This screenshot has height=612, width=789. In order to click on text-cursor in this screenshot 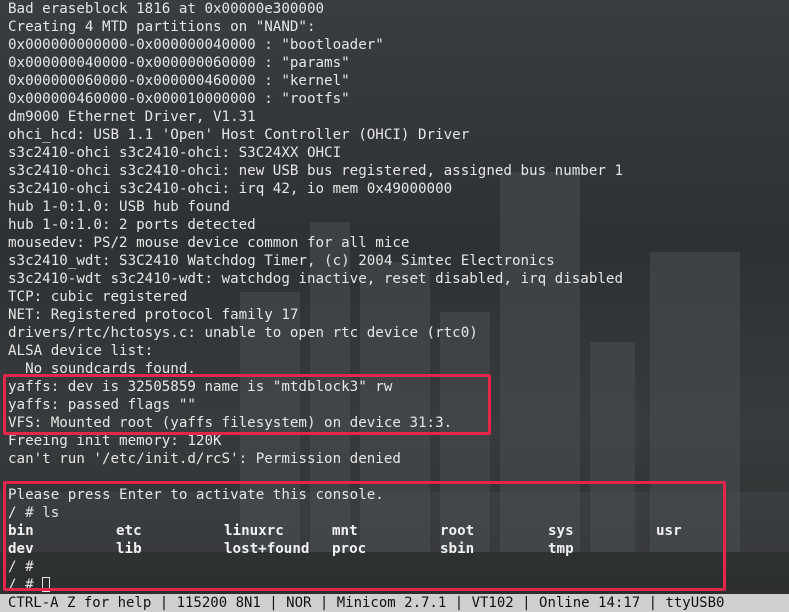, I will do `click(46, 584)`.